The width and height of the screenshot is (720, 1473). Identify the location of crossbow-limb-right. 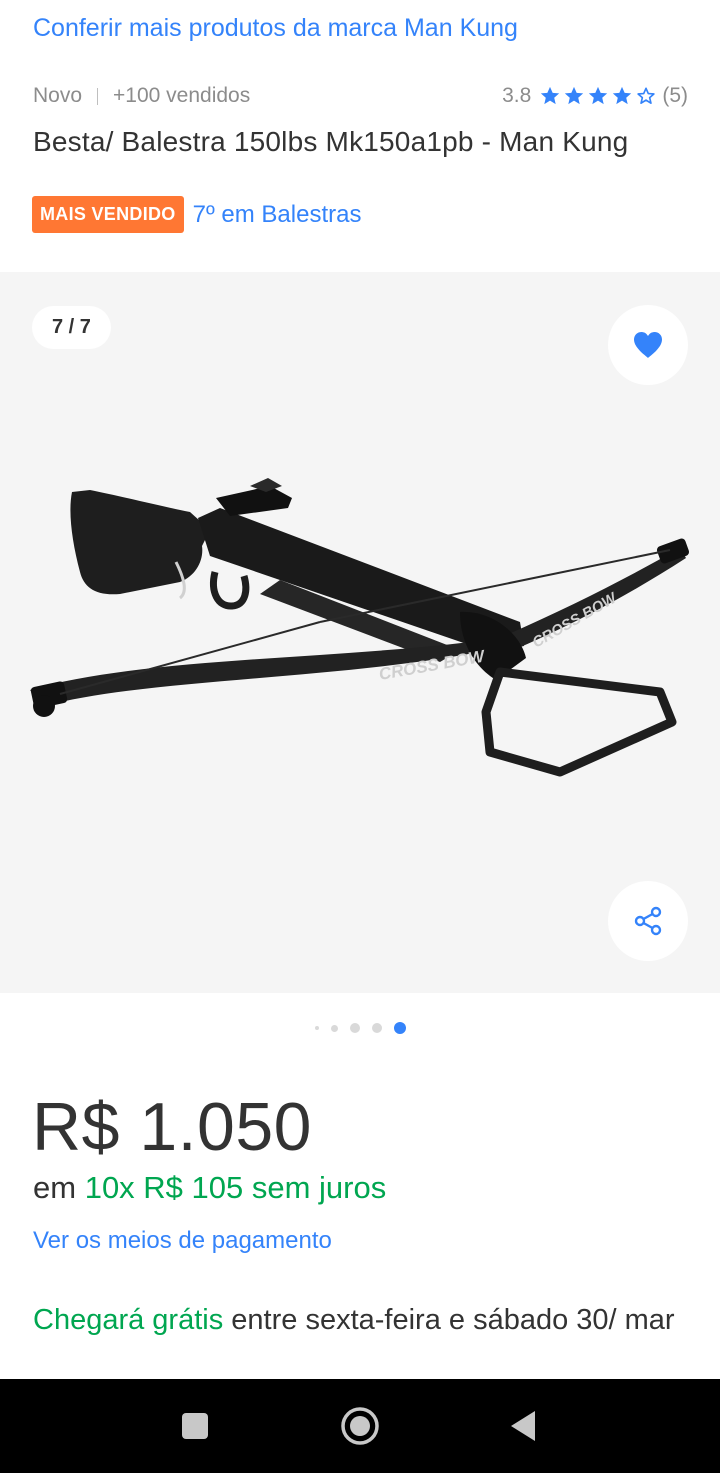
(588, 601).